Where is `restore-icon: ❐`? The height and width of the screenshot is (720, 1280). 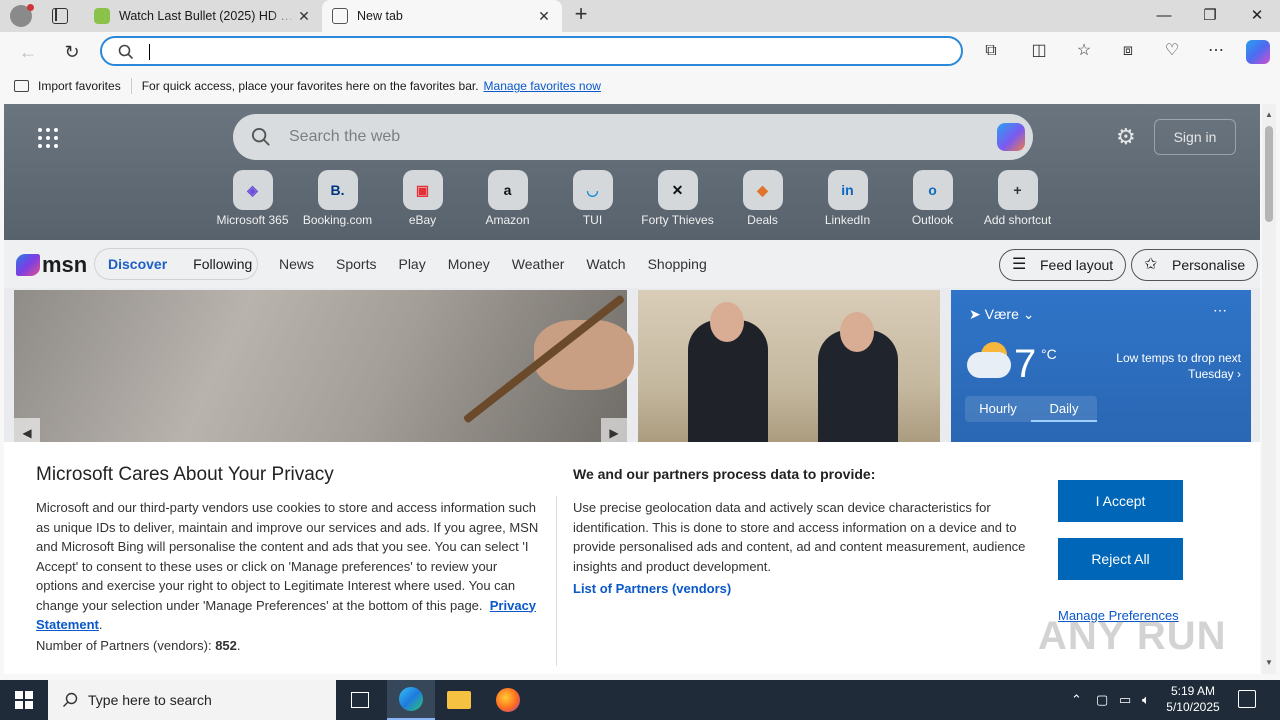
restore-icon: ❐ is located at coordinates (1210, 16).